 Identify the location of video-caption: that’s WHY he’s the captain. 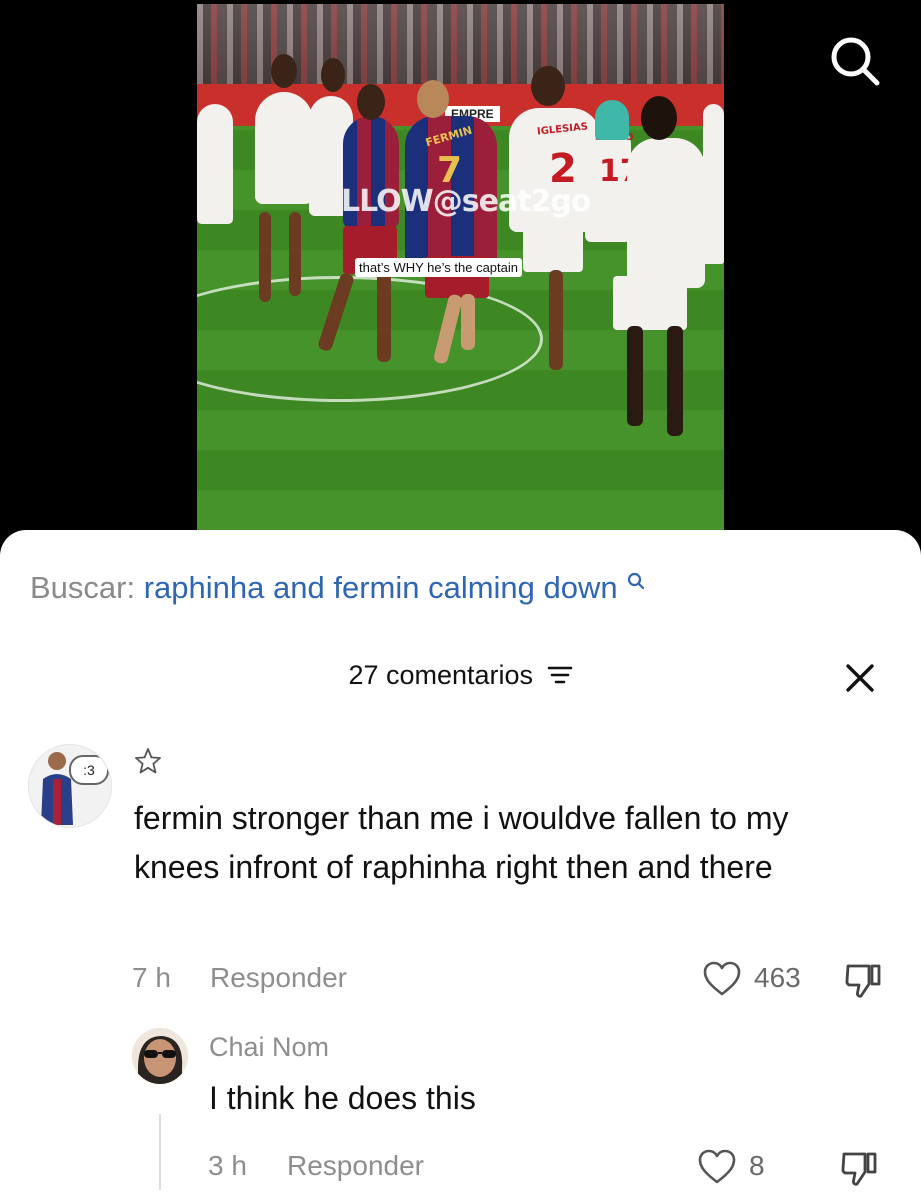
(438, 267).